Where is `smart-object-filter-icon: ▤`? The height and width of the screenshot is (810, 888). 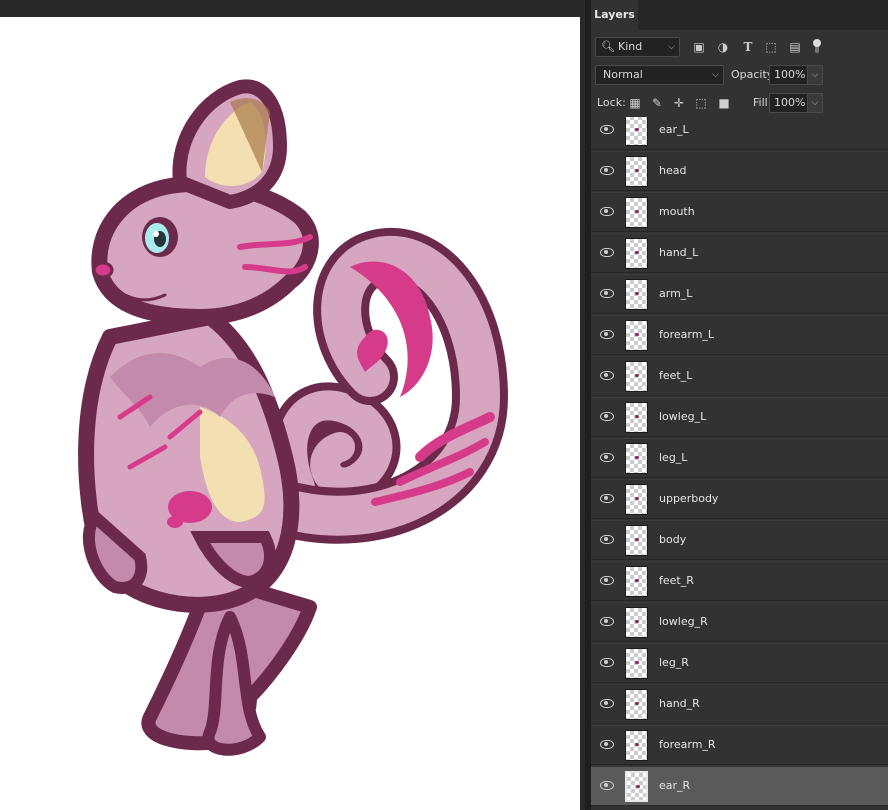
smart-object-filter-icon: ▤ is located at coordinates (795, 47).